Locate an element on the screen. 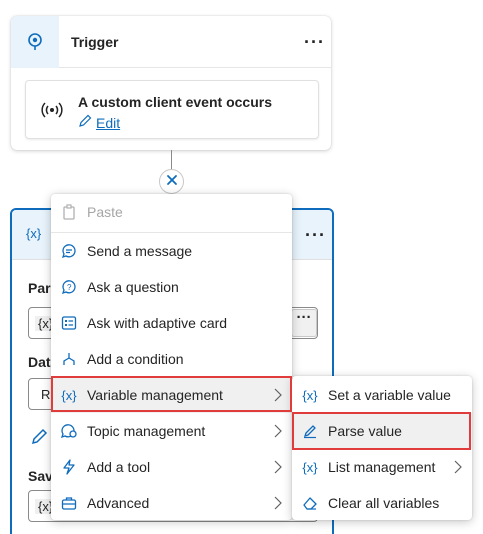  close-add-node-button is located at coordinates (171, 181).